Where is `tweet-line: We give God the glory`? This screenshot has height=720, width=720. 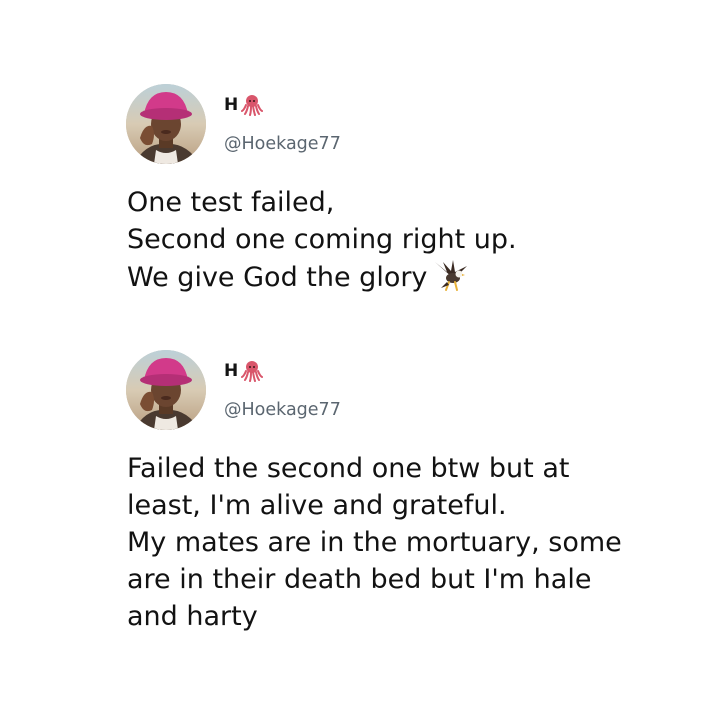 tweet-line: We give God the glory is located at coordinates (406, 277).